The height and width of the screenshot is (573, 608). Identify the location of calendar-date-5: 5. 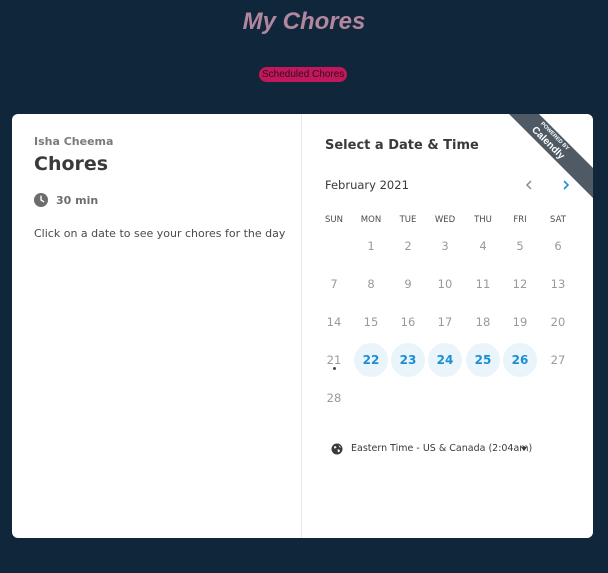
(520, 246).